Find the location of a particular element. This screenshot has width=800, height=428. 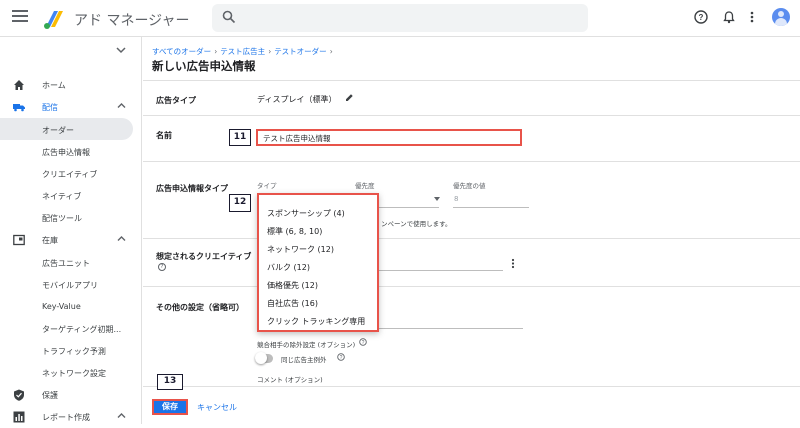

breadcrumb: すべてのオーダー › テスト広告主 › テストオーダー › is located at coordinates (244, 51).